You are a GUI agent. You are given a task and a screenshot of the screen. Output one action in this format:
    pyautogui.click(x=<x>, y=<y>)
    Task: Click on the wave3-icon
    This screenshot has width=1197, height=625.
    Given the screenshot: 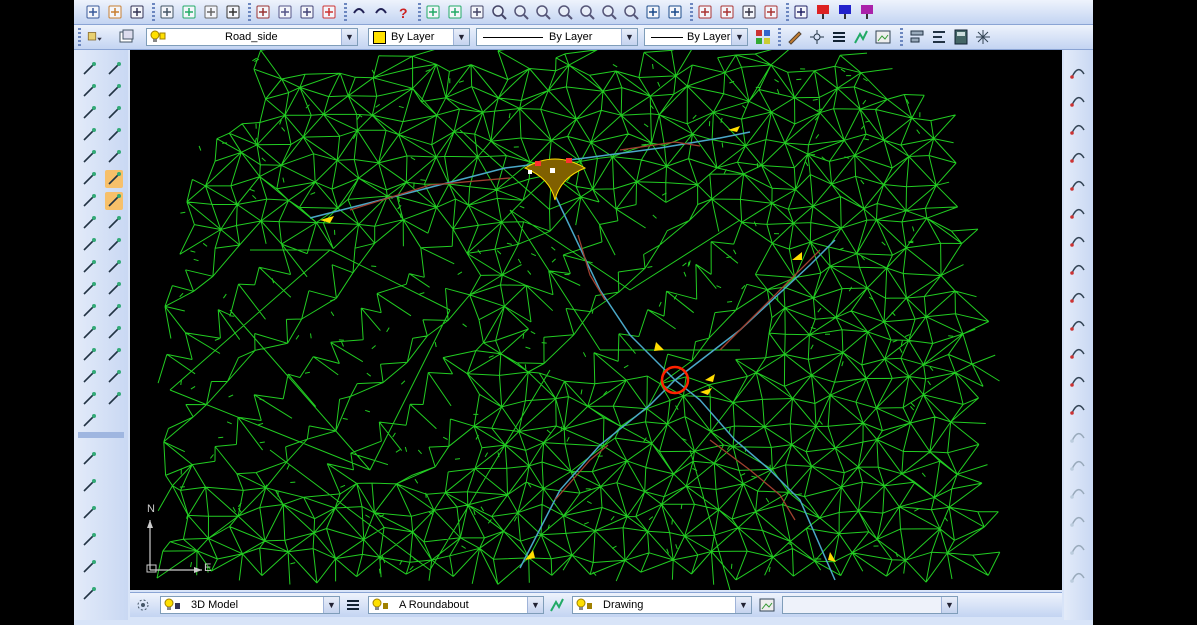 What is the action you would take?
    pyautogui.click(x=1078, y=547)
    